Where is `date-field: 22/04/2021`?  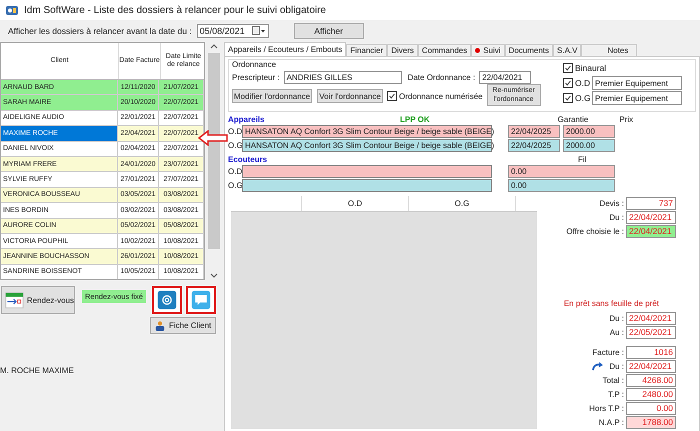
date-field: 22/04/2021 is located at coordinates (505, 77).